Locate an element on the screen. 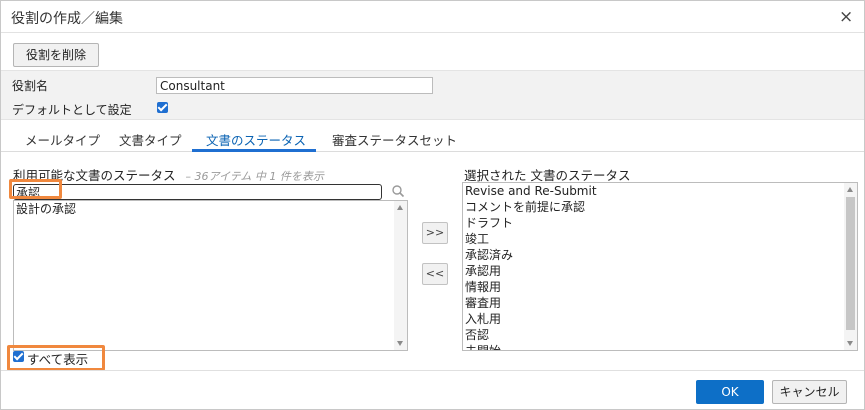 This screenshot has width=865, height=410. list-item: 審査用 is located at coordinates (660, 303).